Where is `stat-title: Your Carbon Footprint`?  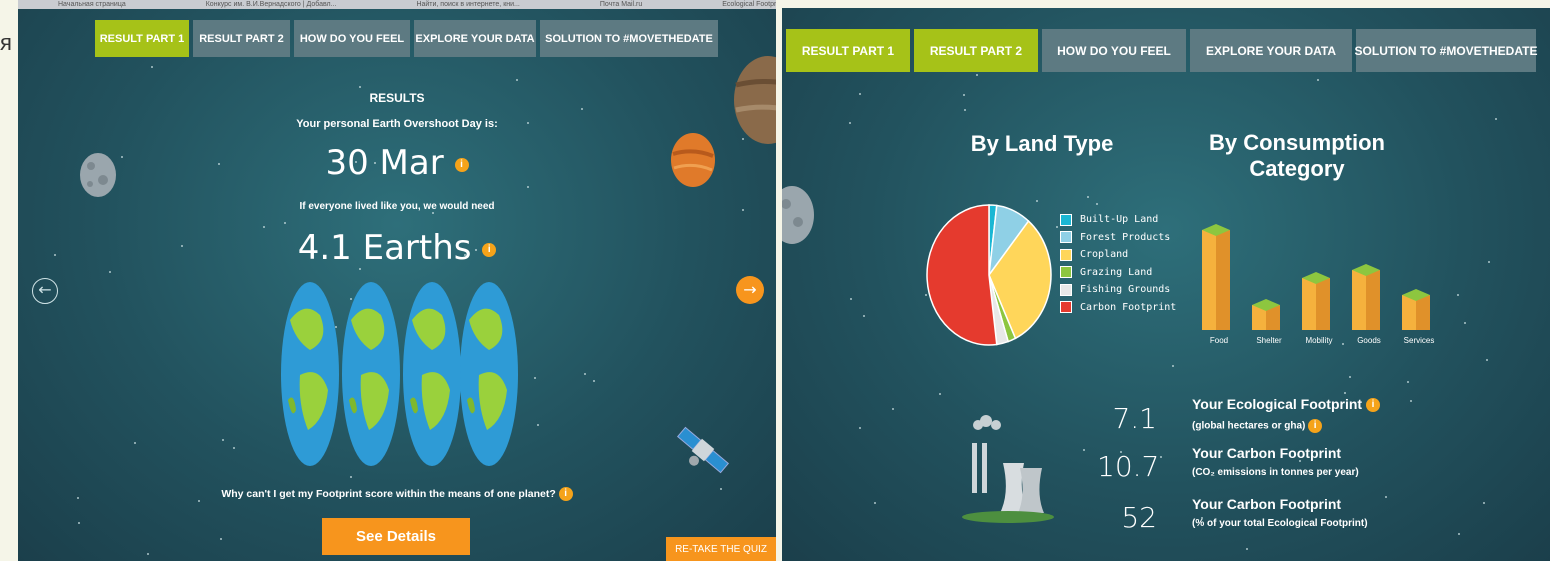 stat-title: Your Carbon Footprint is located at coordinates (1267, 453).